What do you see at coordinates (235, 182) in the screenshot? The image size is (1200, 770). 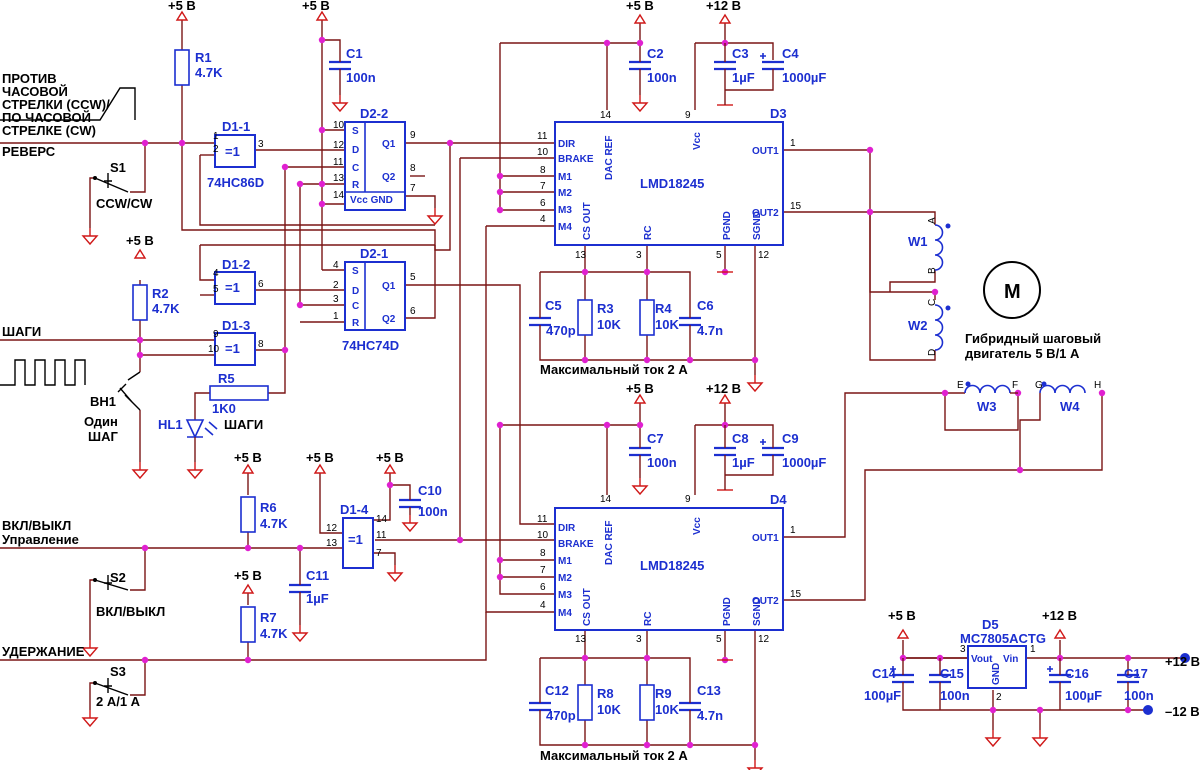 I see `d1-part: 74HC86D` at bounding box center [235, 182].